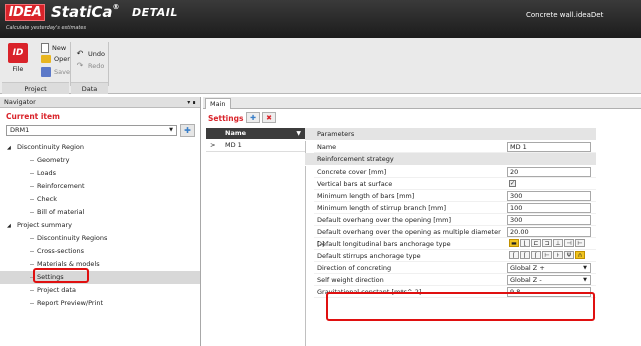 The width and height of the screenshot is (641, 346). What do you see at coordinates (56, 59) in the screenshot?
I see `open-button: Open` at bounding box center [56, 59].